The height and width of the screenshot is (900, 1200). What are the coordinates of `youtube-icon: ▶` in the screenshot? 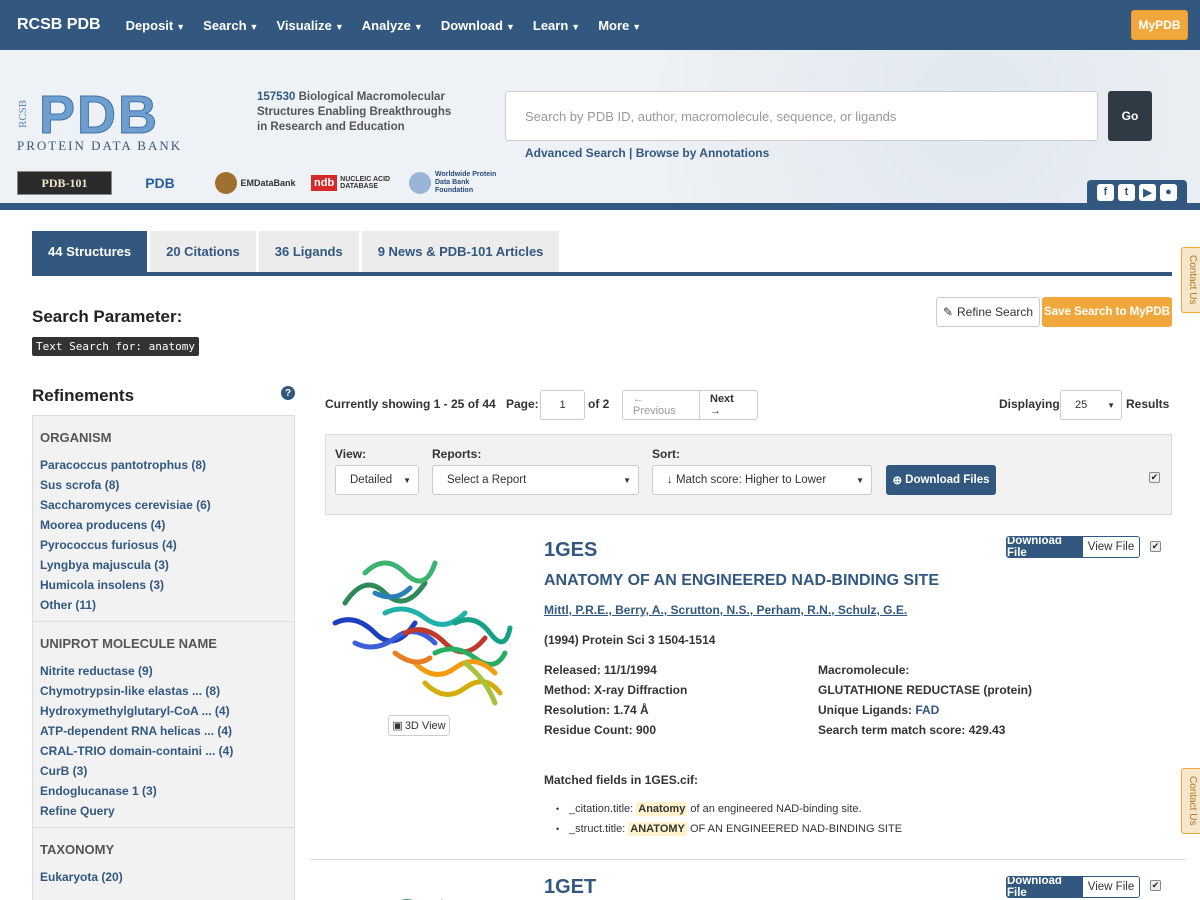 It's located at (1147, 192).